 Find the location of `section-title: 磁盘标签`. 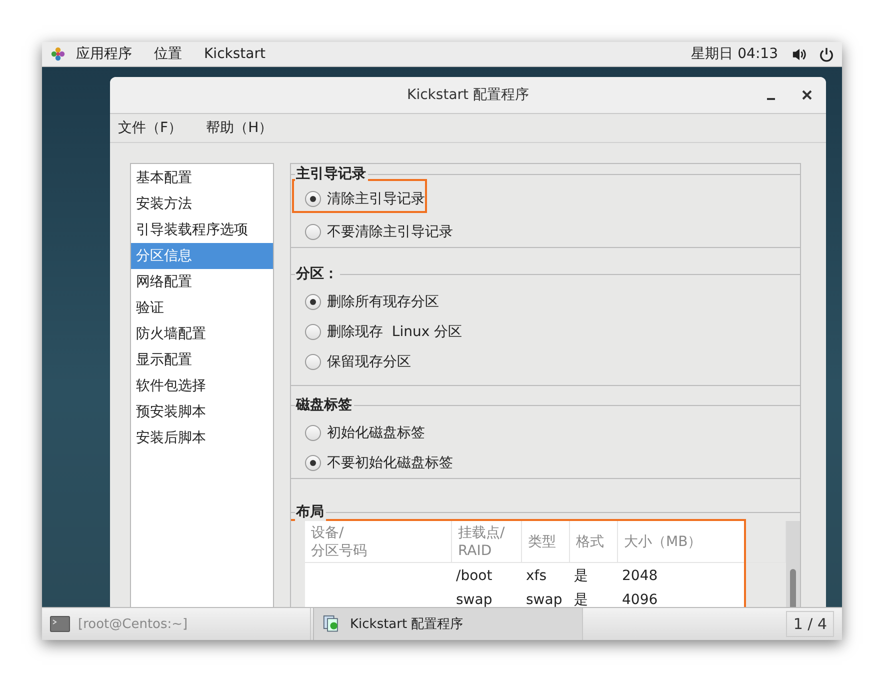

section-title: 磁盘标签 is located at coordinates (324, 405).